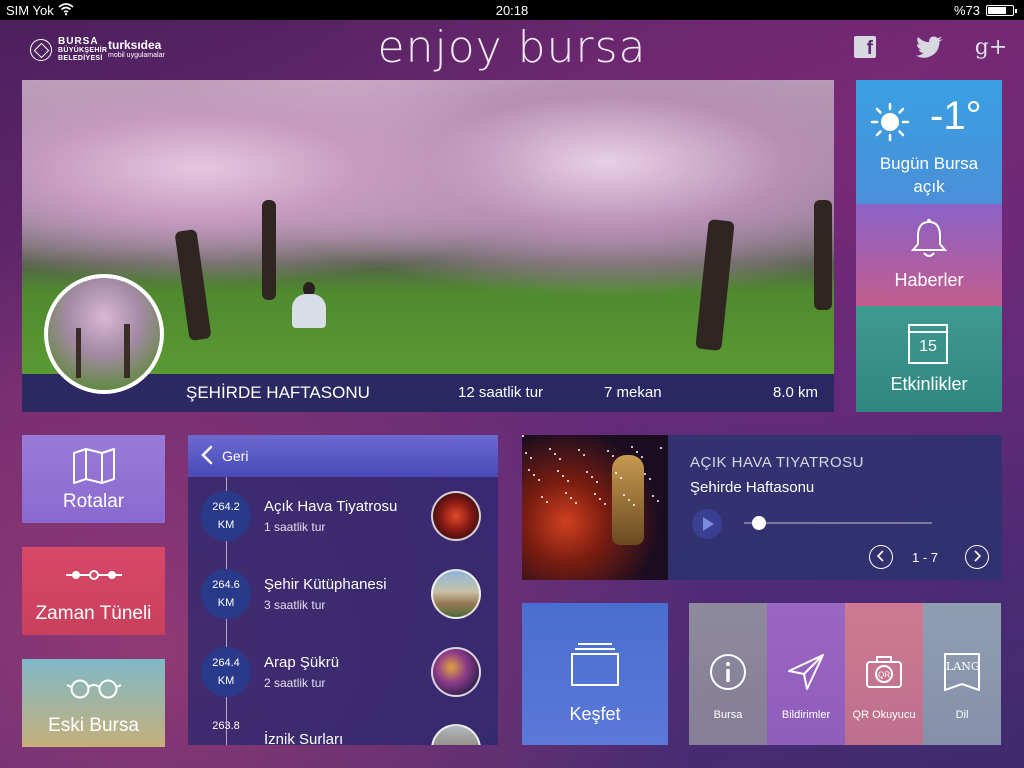 This screenshot has height=768, width=1024. I want to click on paper-plane-icon, so click(806, 672).